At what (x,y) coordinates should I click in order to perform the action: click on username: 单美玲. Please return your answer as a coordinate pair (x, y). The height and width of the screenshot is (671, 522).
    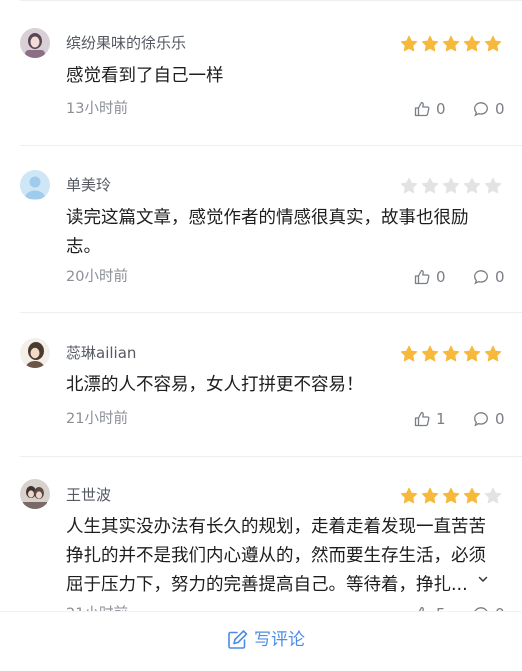
    Looking at the image, I should click on (88, 185).